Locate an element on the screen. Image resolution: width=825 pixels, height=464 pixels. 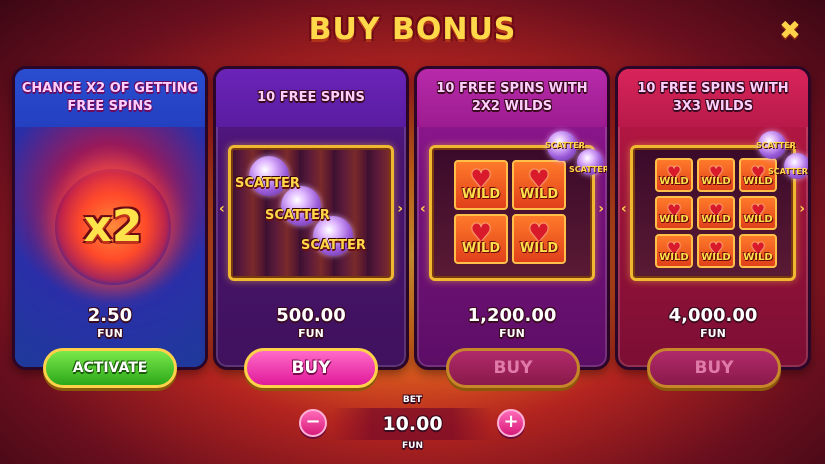
card-price: 4,000.00 is located at coordinates (713, 315).